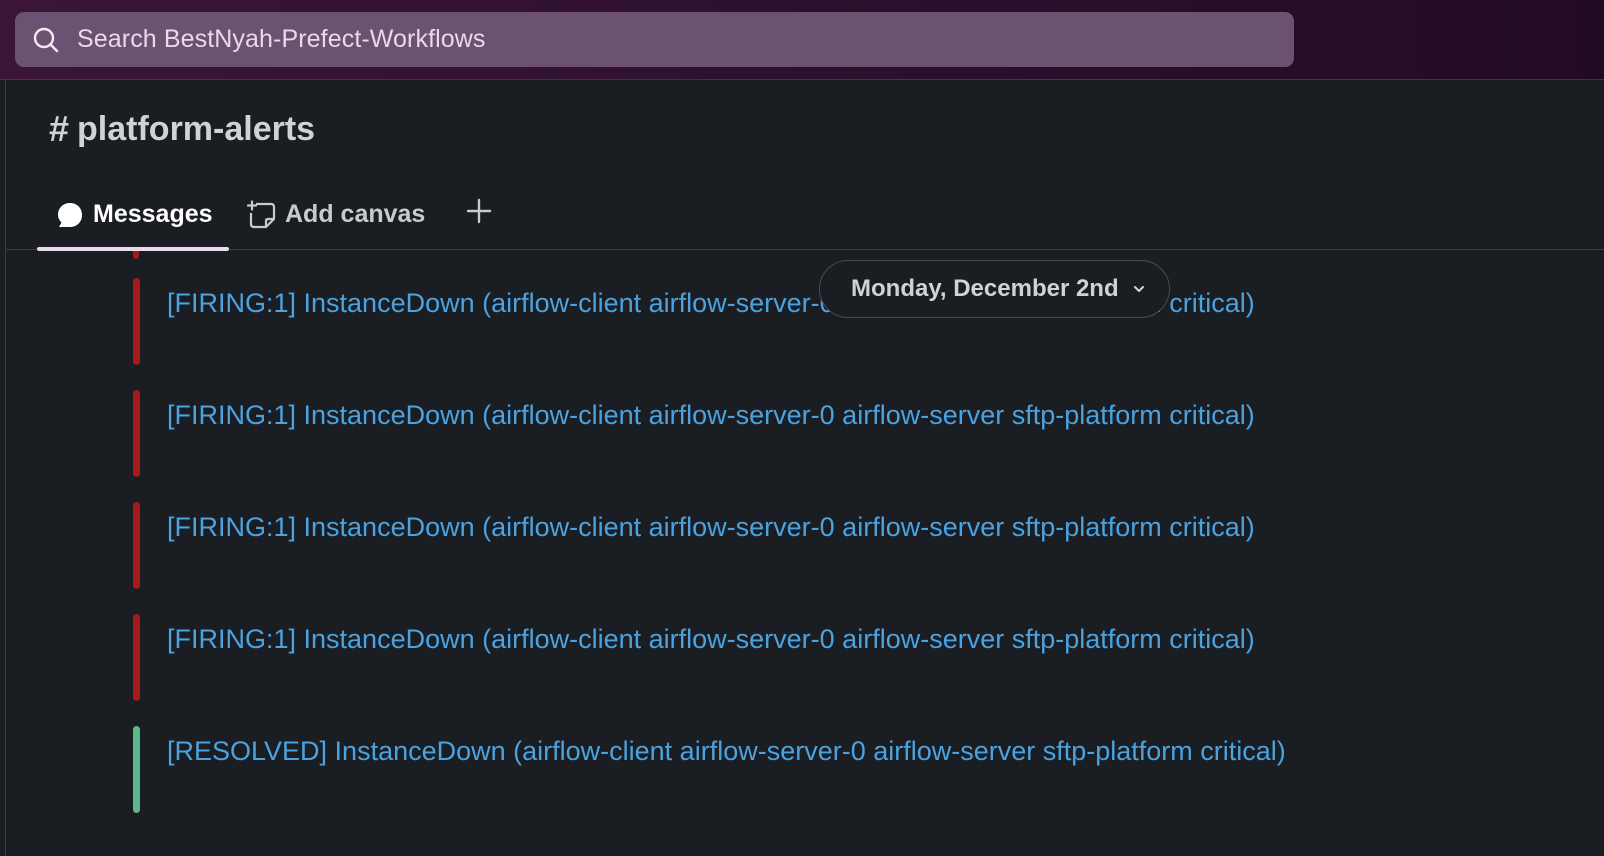 This screenshot has width=1604, height=856. I want to click on channel-name: platform-alerts, so click(196, 128).